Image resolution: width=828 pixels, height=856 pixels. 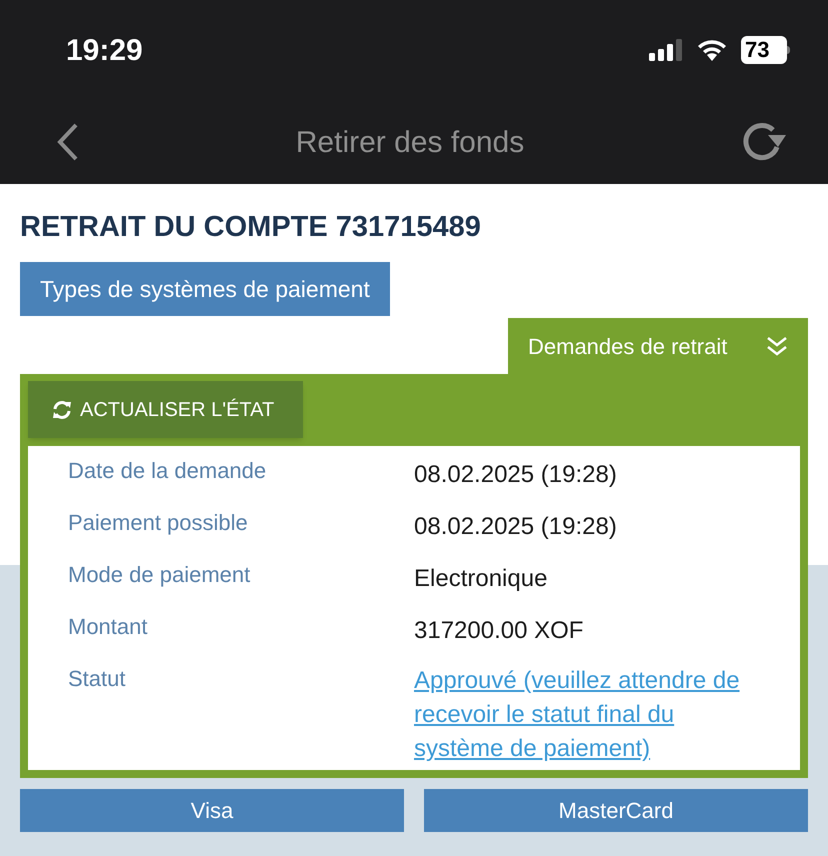 What do you see at coordinates (62, 410) in the screenshot?
I see `sync-icon` at bounding box center [62, 410].